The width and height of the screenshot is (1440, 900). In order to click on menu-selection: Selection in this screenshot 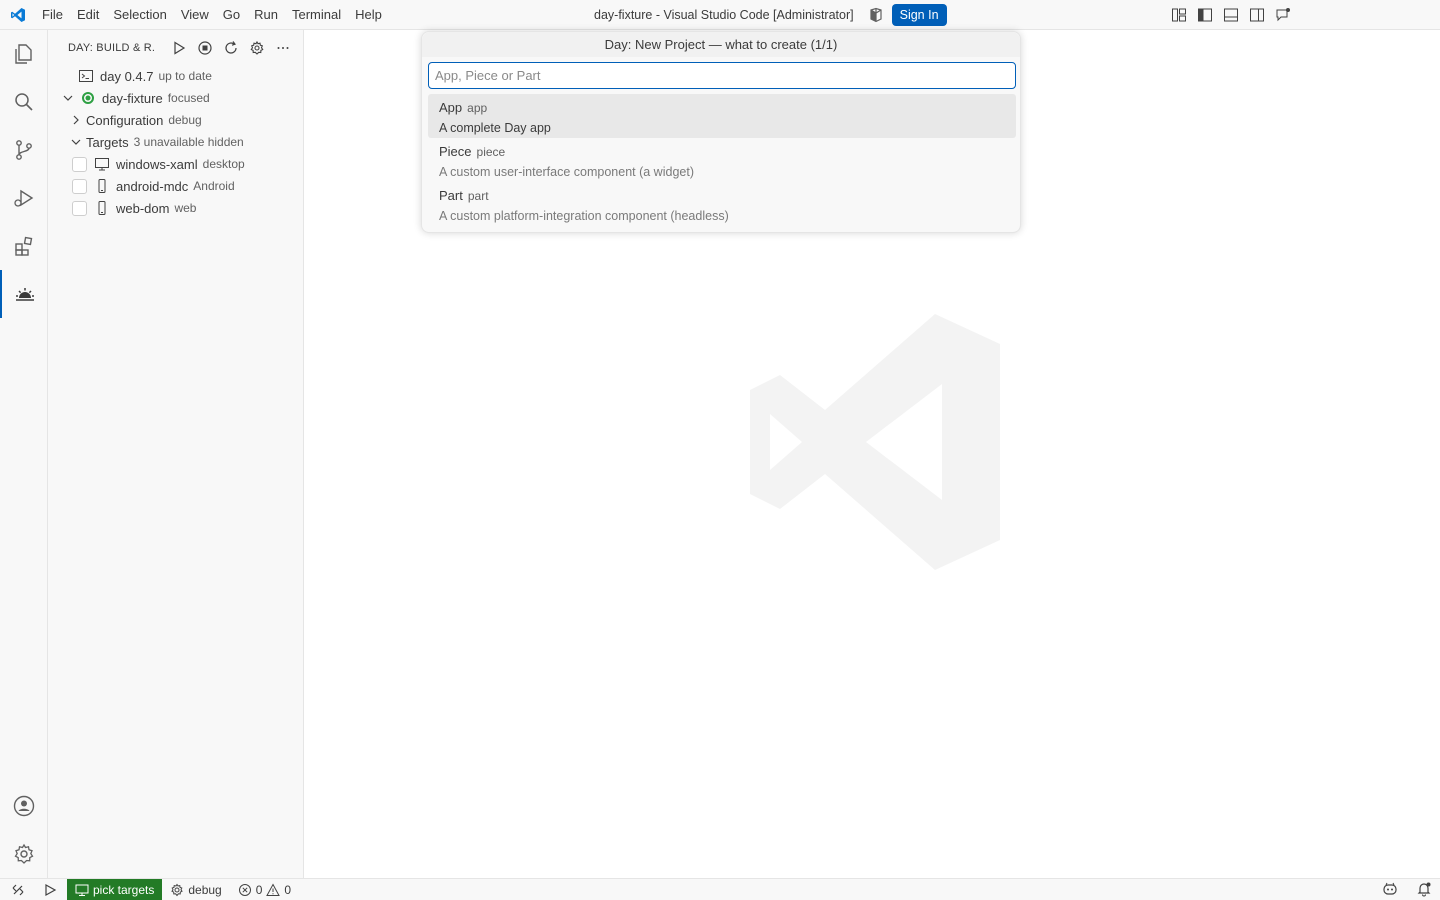, I will do `click(139, 15)`.